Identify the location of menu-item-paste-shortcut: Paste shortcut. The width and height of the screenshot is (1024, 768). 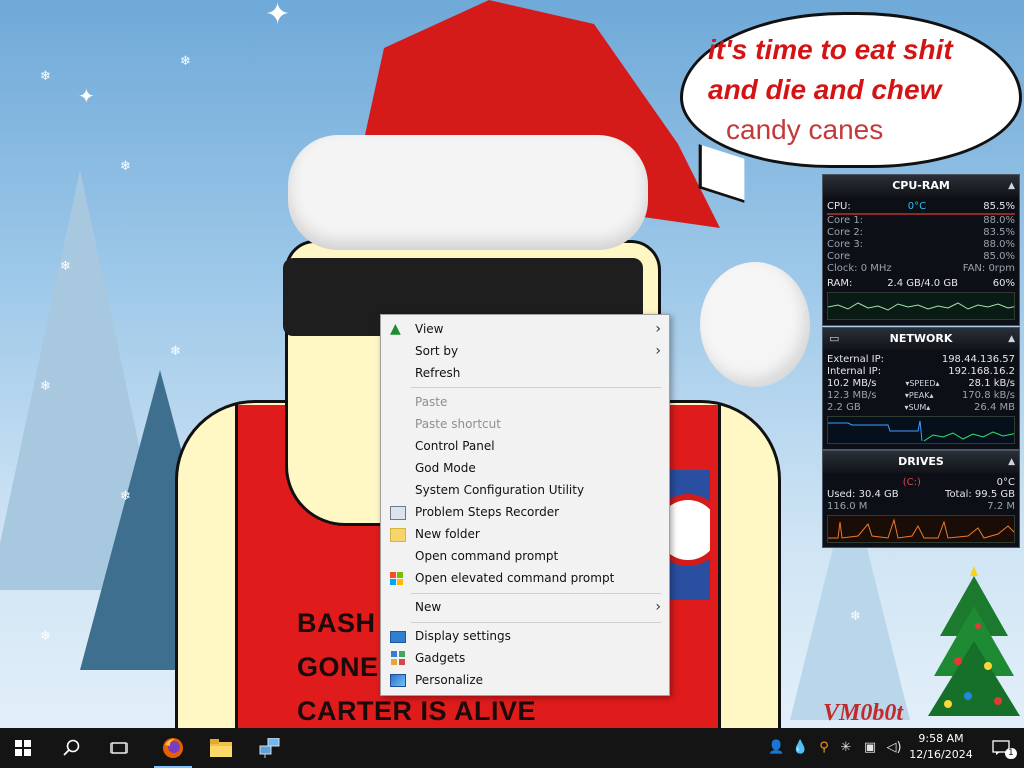
(525, 424).